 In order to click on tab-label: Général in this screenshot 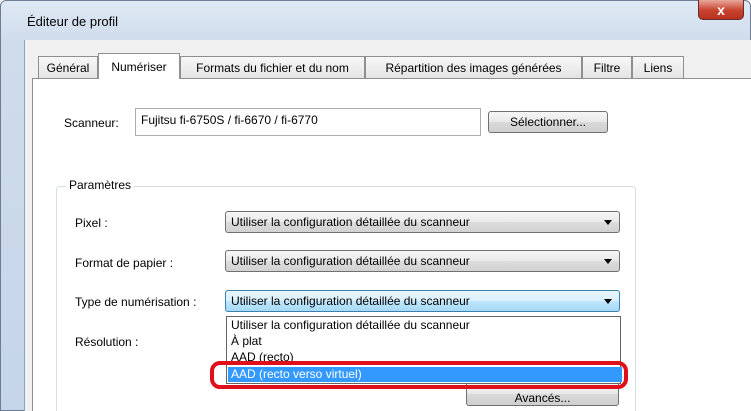, I will do `click(68, 67)`.